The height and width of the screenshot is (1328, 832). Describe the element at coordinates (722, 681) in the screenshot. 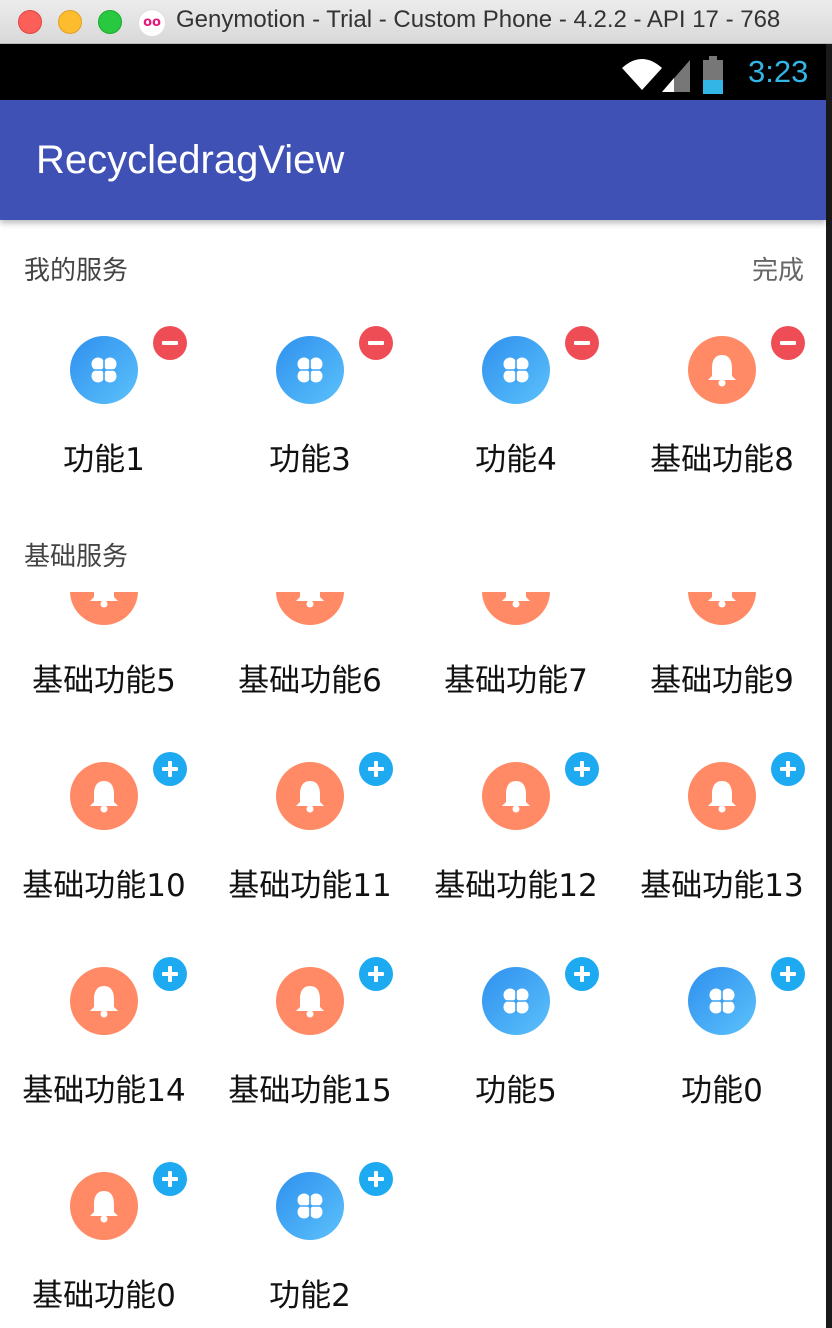

I see `service-item-label: 基础功能9` at that location.